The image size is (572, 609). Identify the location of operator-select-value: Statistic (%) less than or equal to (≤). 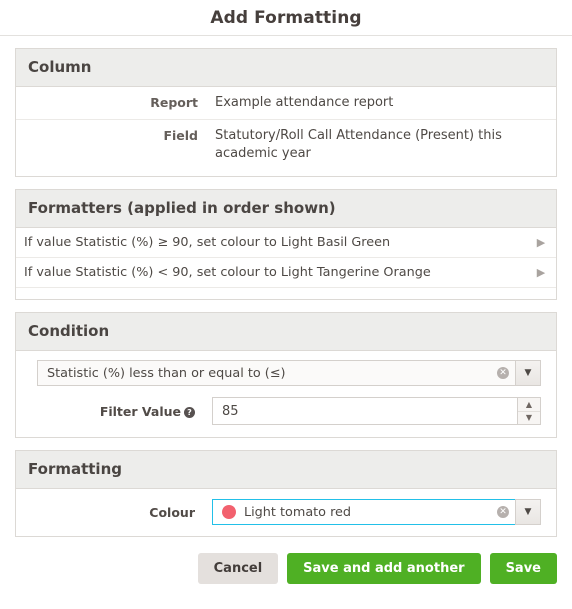
(166, 373).